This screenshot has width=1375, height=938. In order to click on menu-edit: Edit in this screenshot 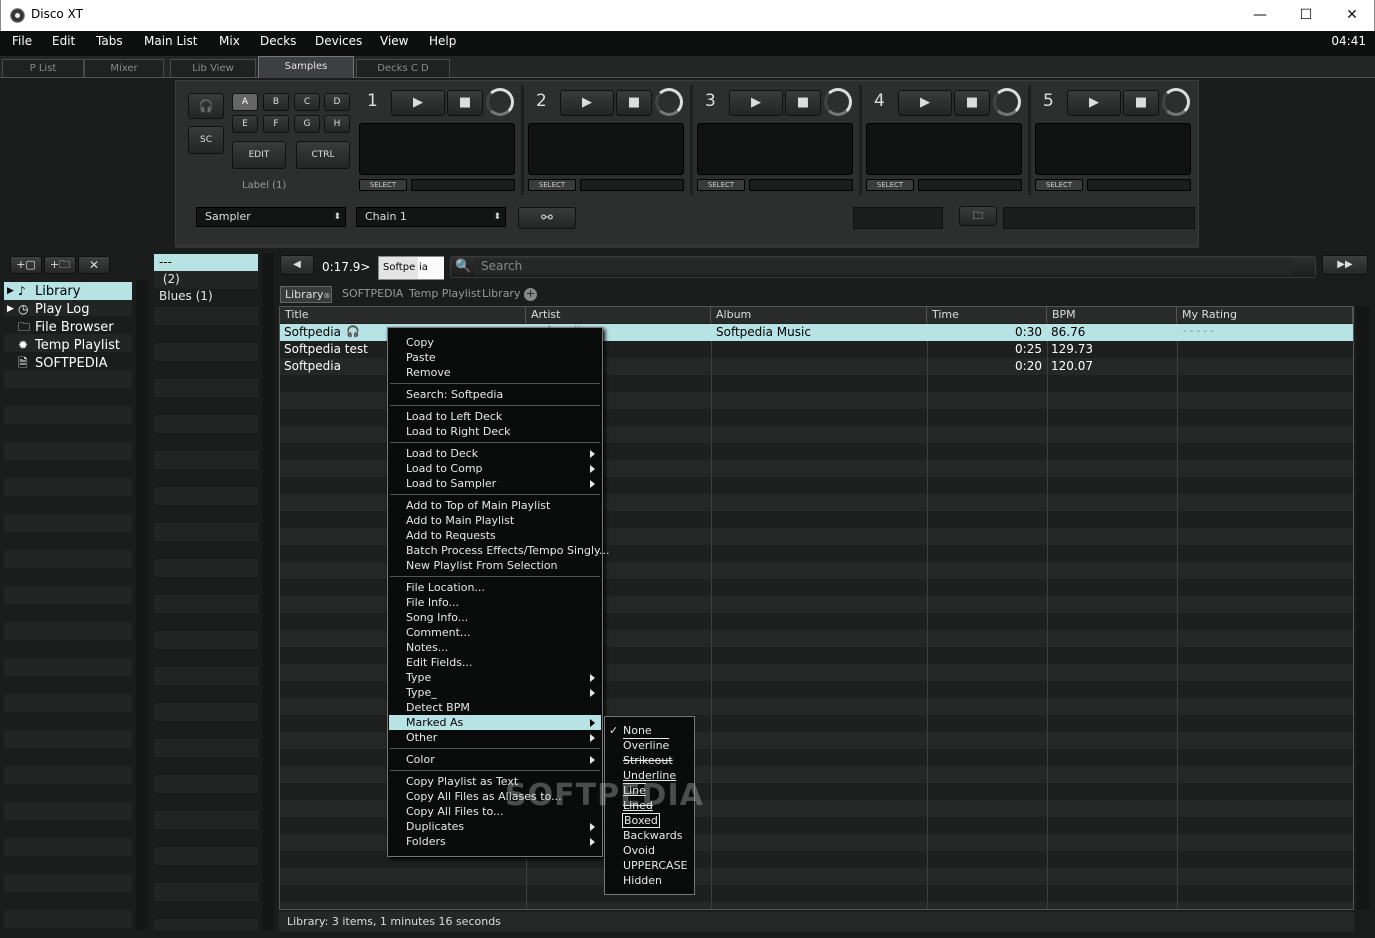, I will do `click(63, 41)`.